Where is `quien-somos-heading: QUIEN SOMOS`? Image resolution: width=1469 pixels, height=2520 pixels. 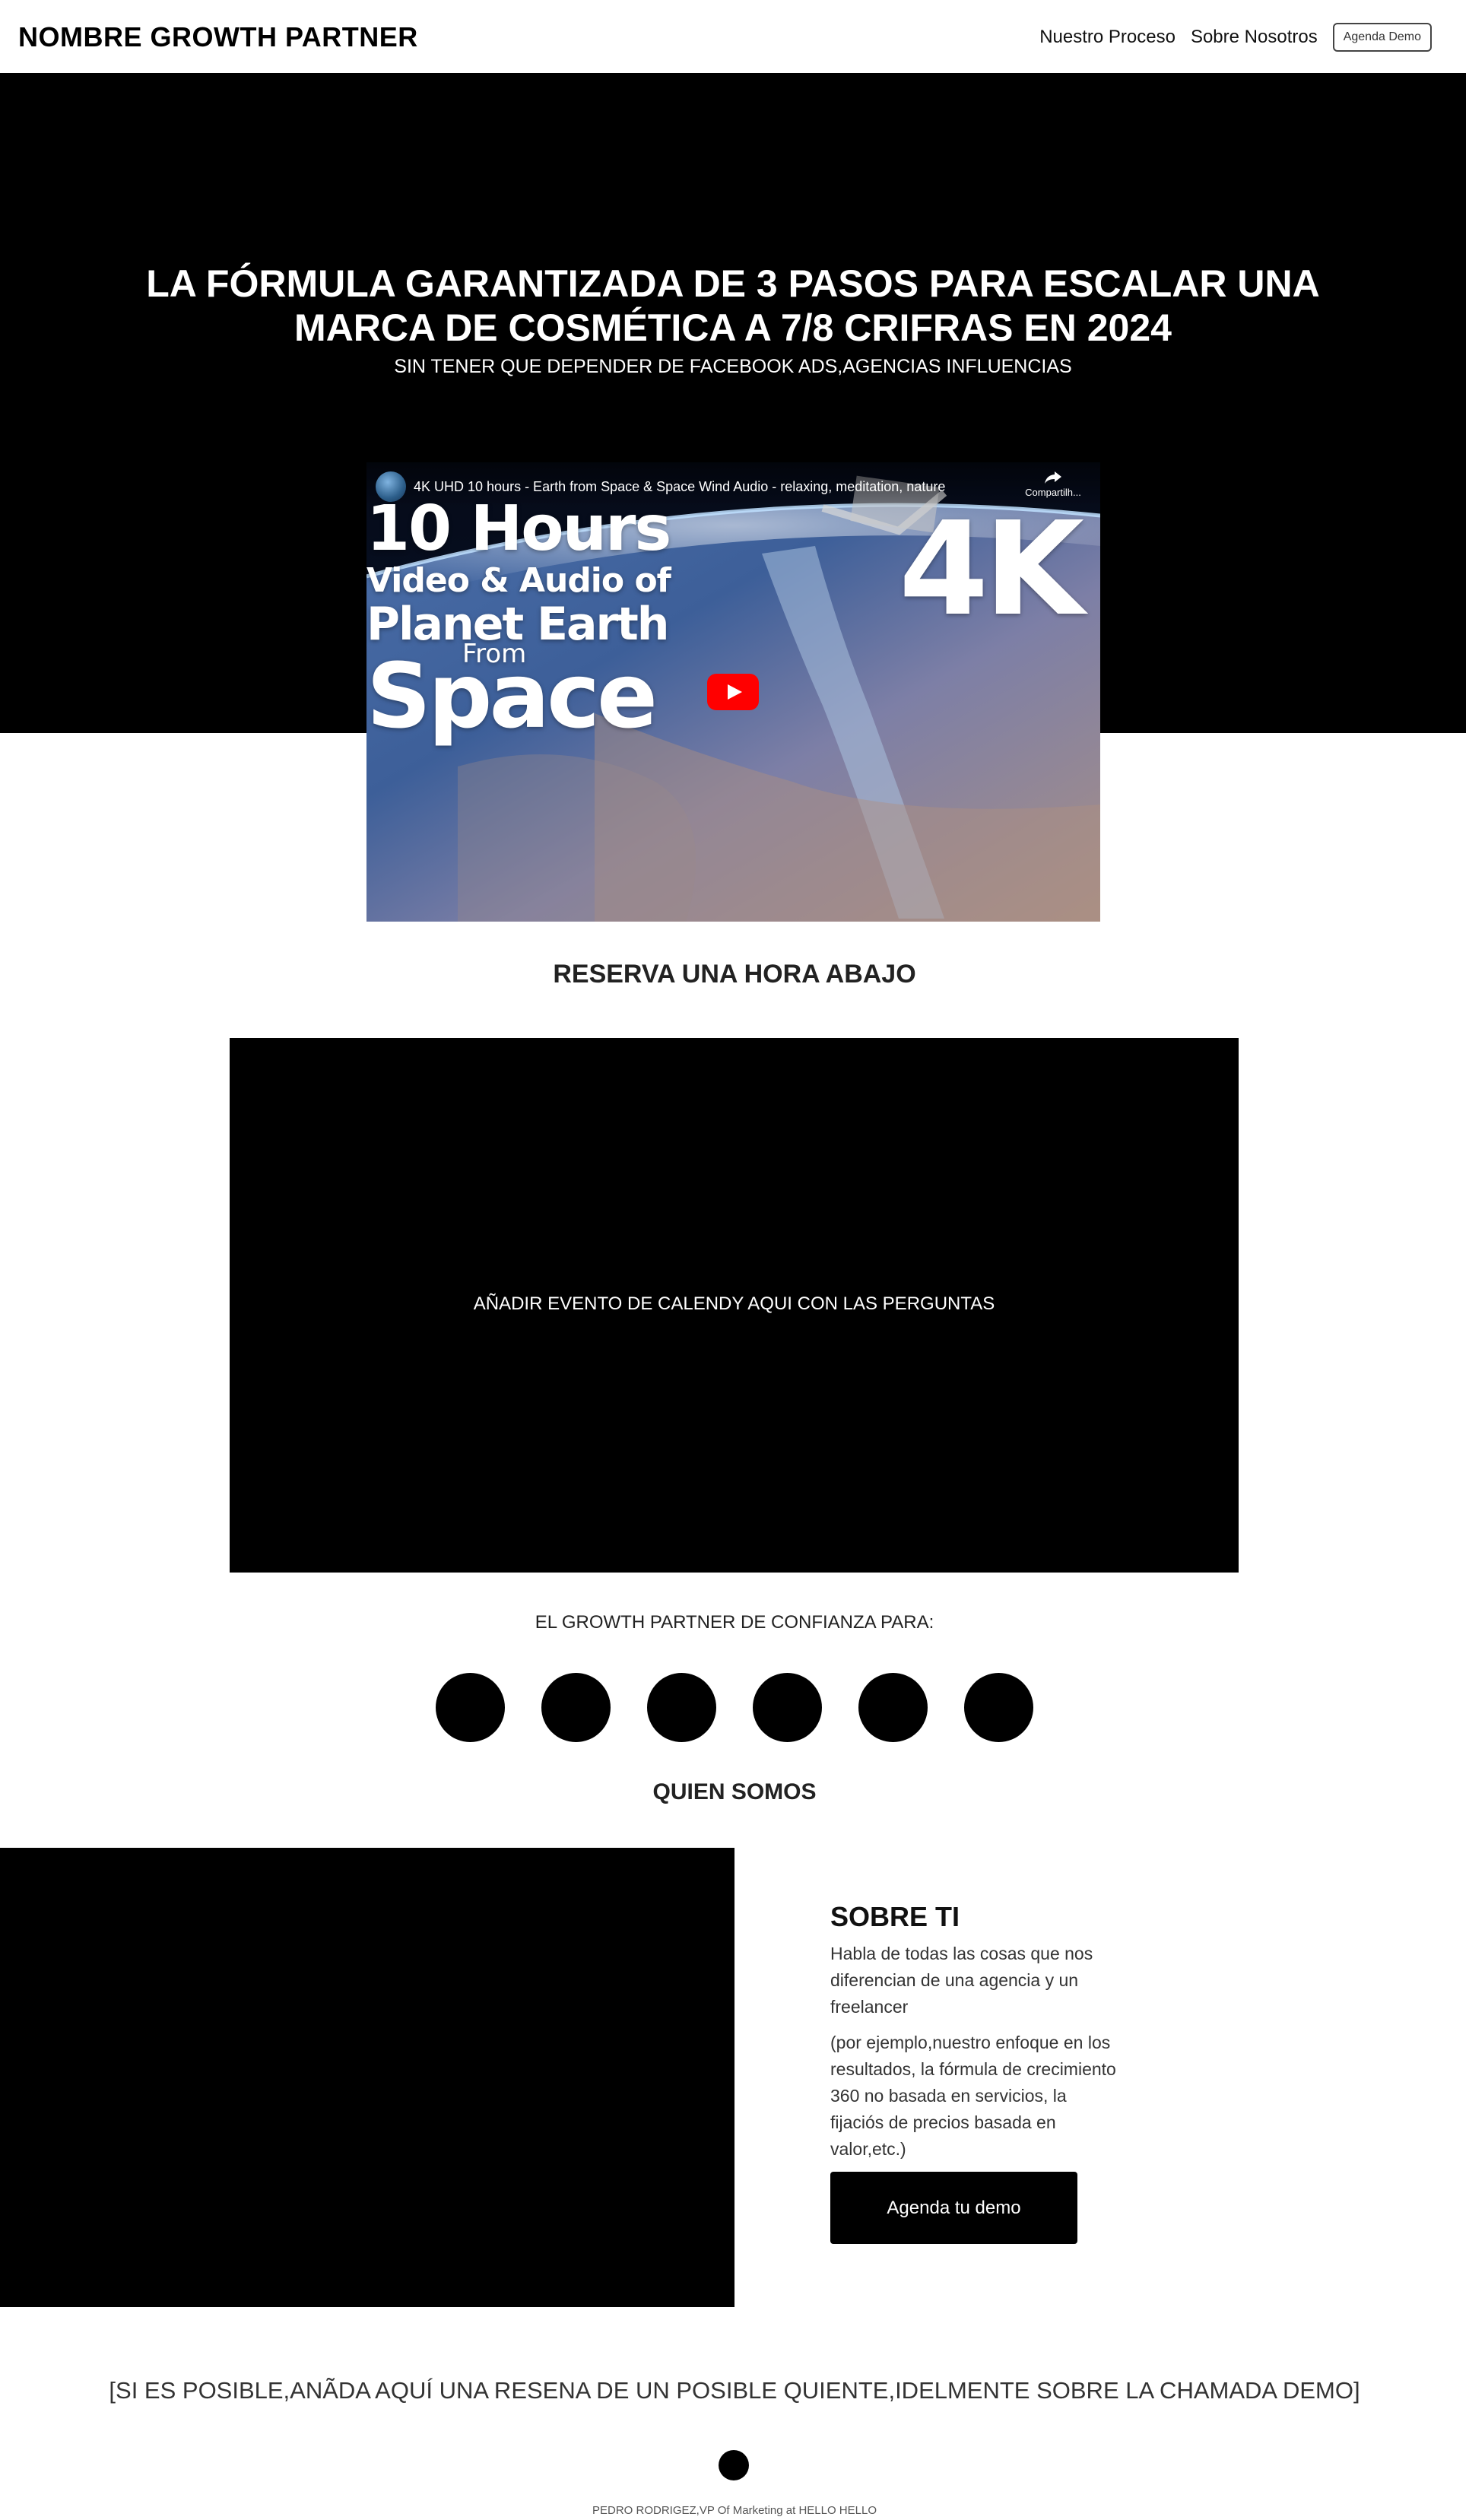 quien-somos-heading: QUIEN SOMOS is located at coordinates (734, 1792).